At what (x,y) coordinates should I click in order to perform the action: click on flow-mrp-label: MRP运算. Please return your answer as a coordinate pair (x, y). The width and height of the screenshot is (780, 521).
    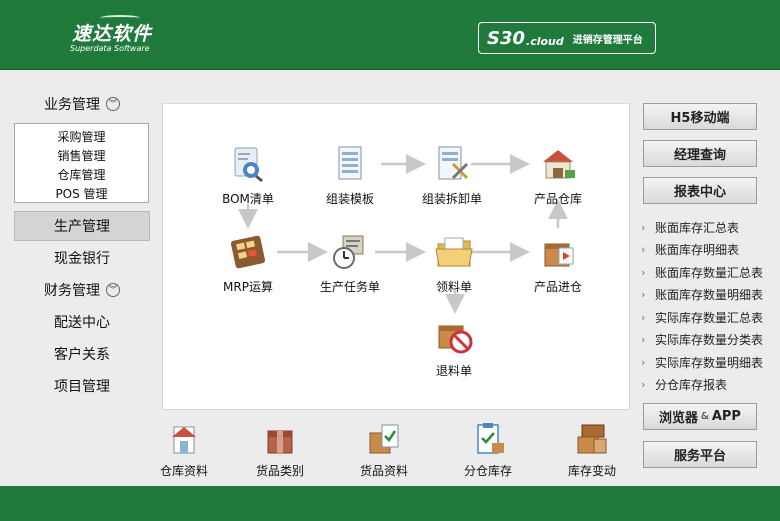
    Looking at the image, I should click on (248, 287).